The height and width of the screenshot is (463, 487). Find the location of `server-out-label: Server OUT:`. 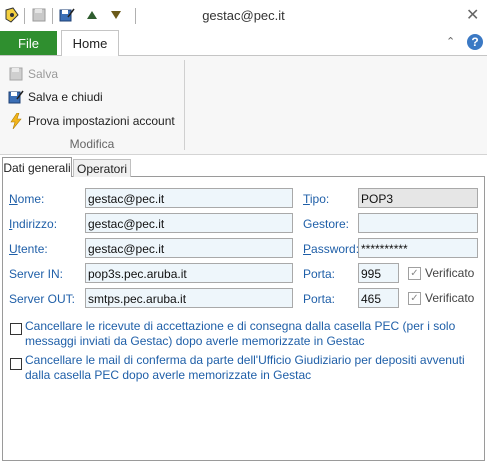

server-out-label: Server OUT: is located at coordinates (42, 299).